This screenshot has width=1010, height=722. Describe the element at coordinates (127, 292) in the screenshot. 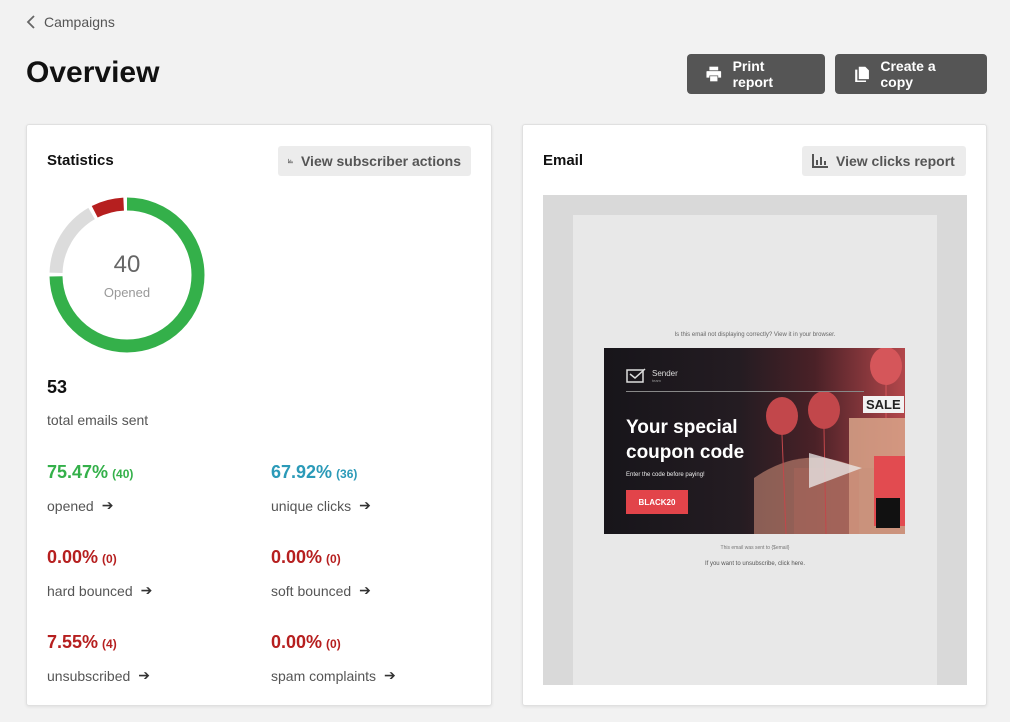

I see `donut-label: Opened` at that location.